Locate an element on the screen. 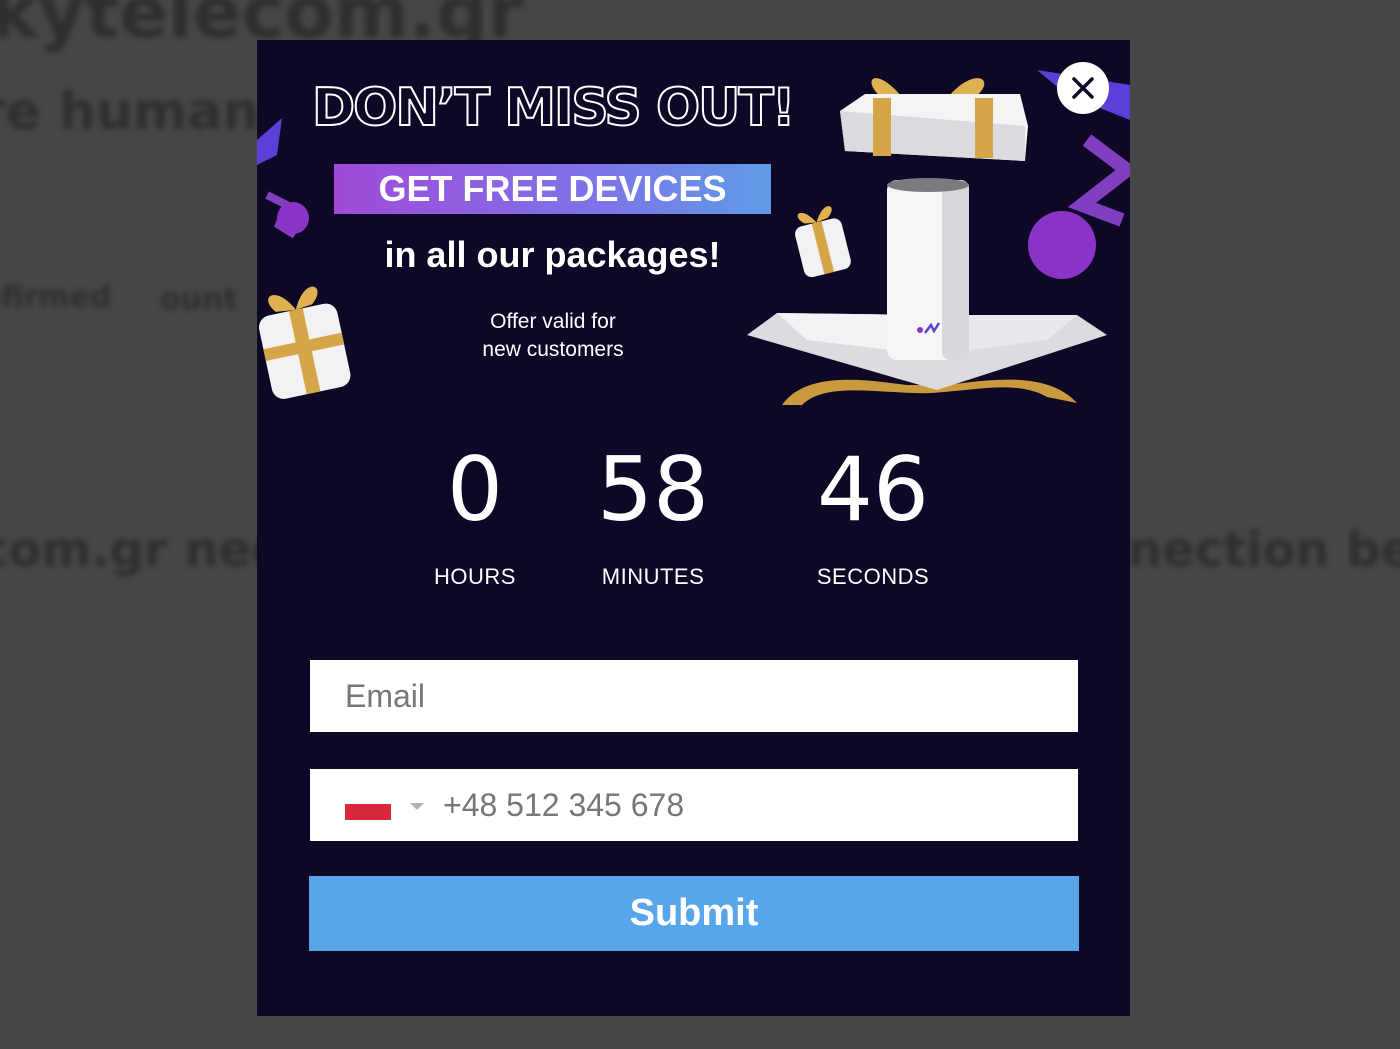 The image size is (1400, 1049). countdown-hours-label: HOURS is located at coordinates (475, 576).